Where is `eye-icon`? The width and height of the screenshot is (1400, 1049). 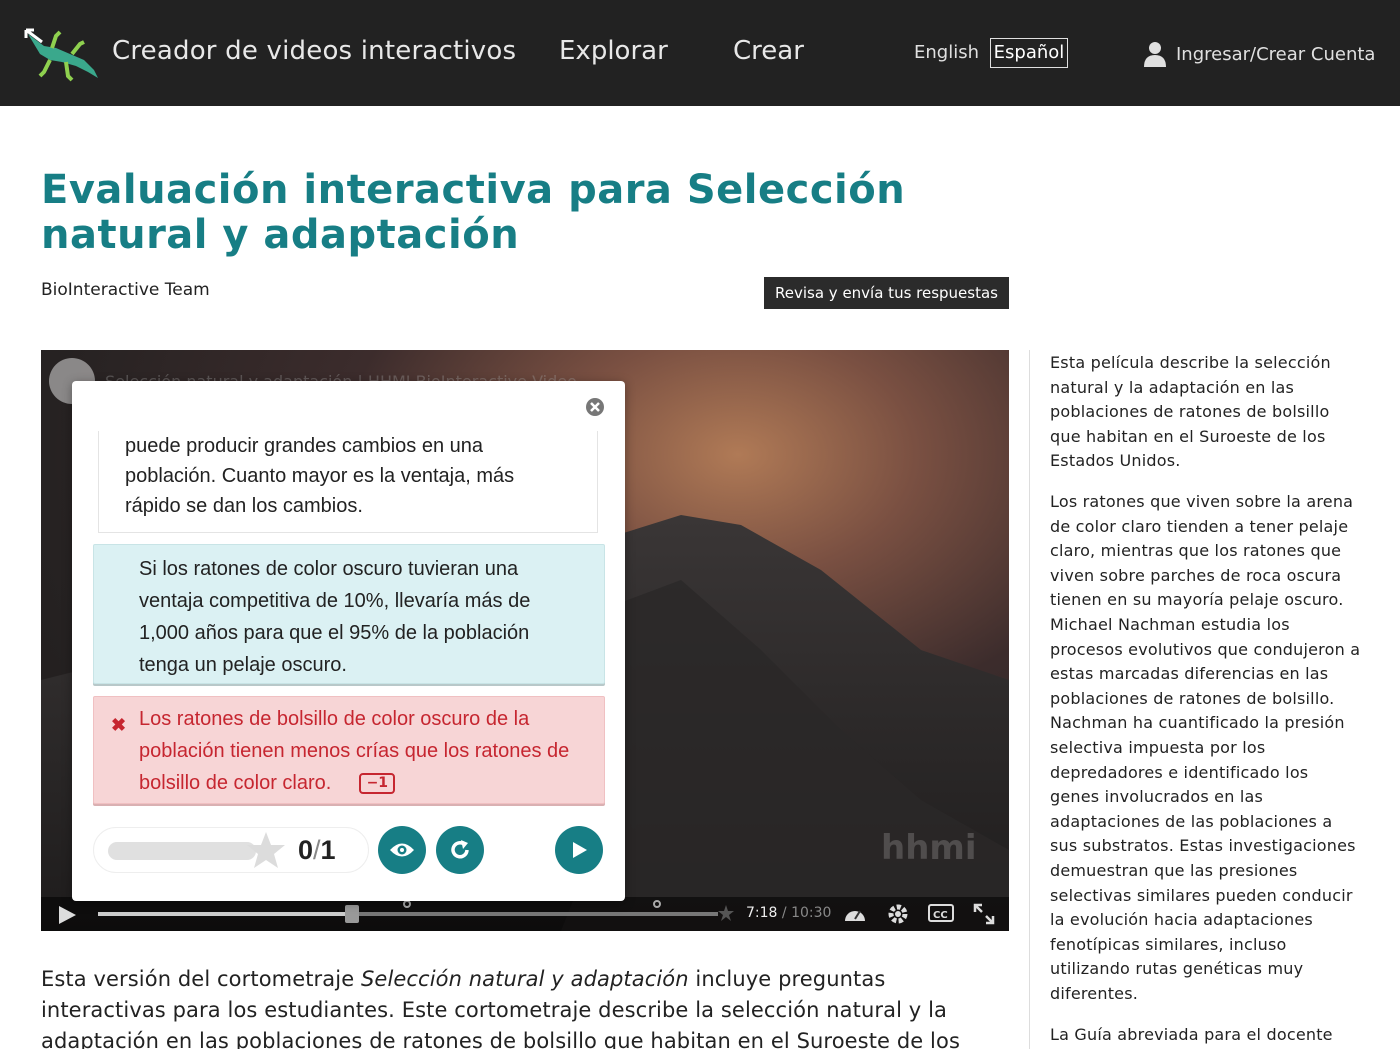
eye-icon is located at coordinates (402, 850).